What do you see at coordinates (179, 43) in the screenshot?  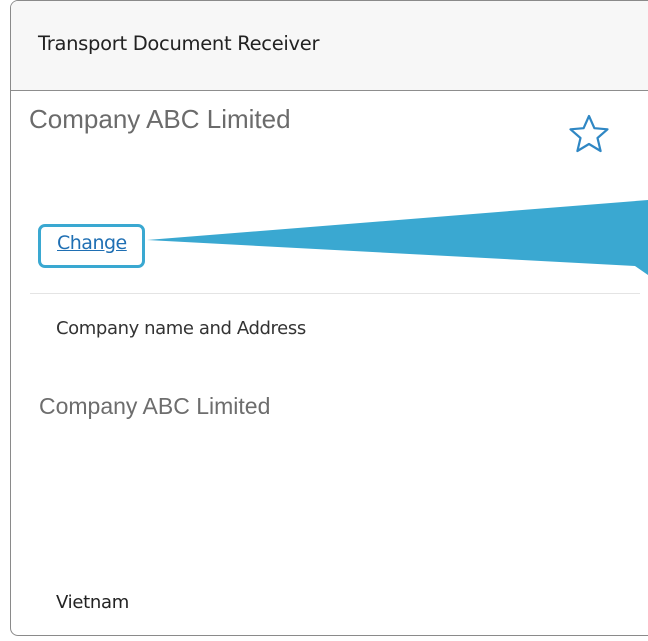 I see `card-title: Transport Document Receiver` at bounding box center [179, 43].